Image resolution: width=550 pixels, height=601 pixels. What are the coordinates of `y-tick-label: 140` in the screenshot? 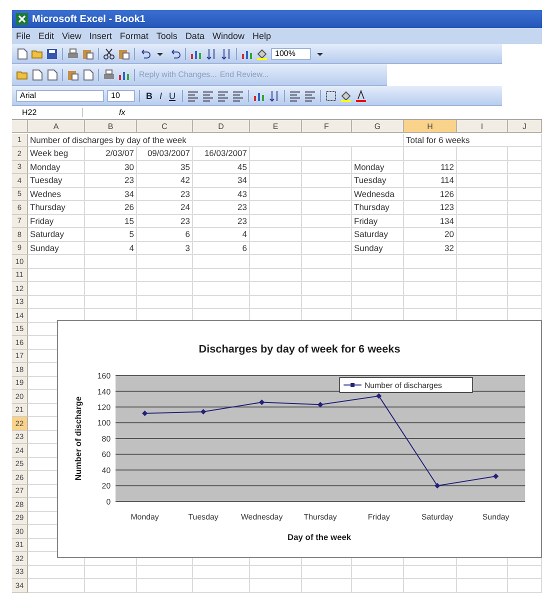 It's located at (104, 391).